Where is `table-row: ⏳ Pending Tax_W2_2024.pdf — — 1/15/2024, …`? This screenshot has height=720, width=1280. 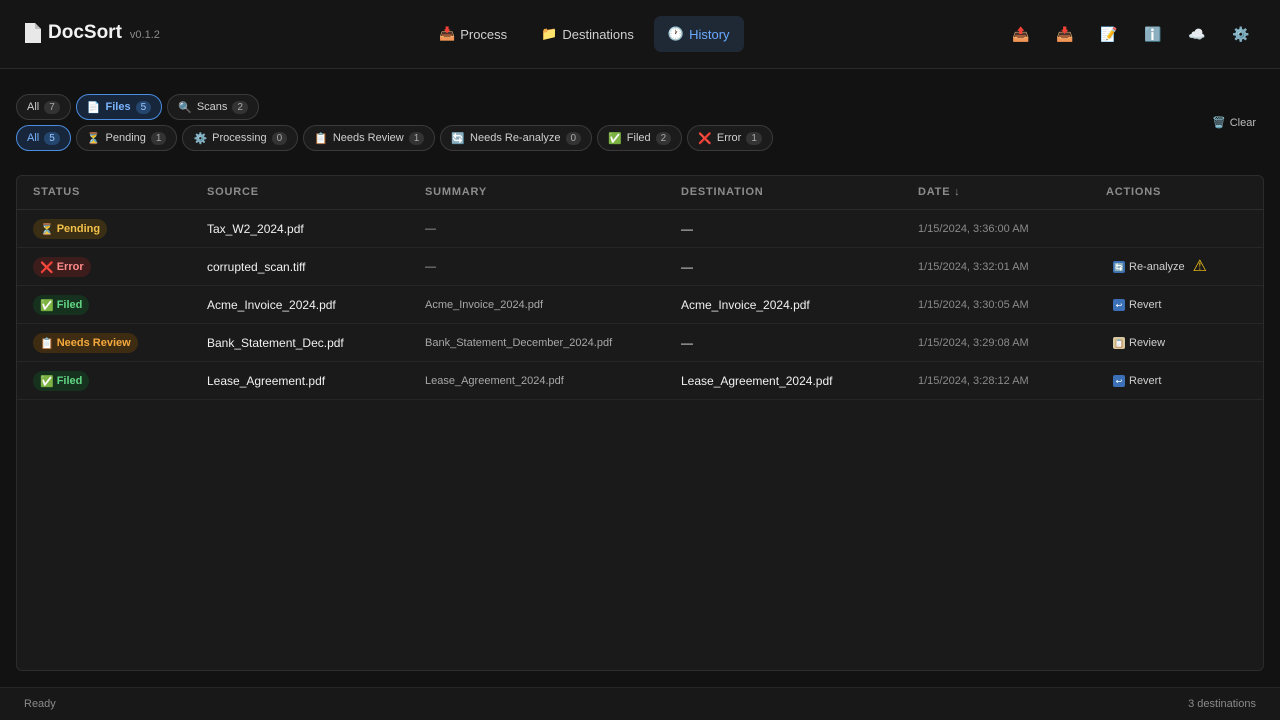 table-row: ⏳ Pending Tax_W2_2024.pdf — — 1/15/2024, … is located at coordinates (640, 229).